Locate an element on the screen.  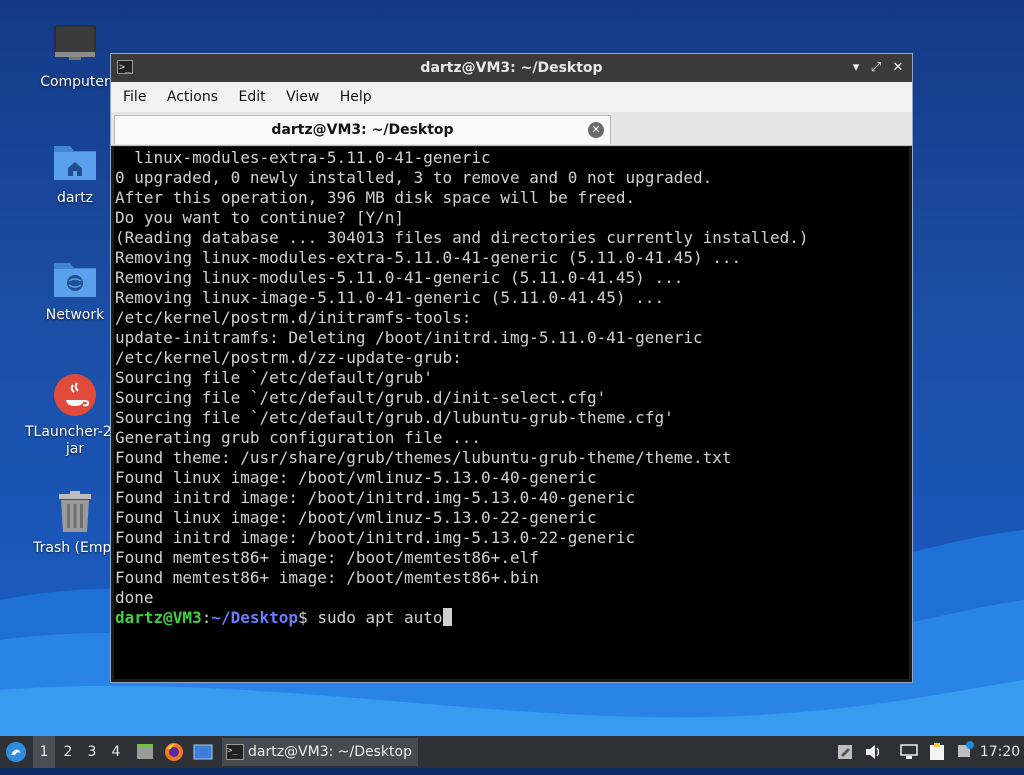
lubuntu-logo-icon is located at coordinates (16, 752).